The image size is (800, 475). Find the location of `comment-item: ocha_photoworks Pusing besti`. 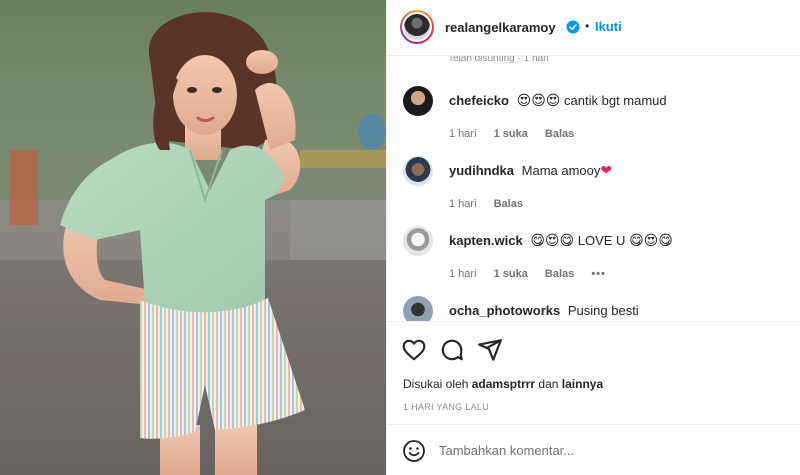

comment-item: ocha_photoworks Pusing besti is located at coordinates (593, 308).